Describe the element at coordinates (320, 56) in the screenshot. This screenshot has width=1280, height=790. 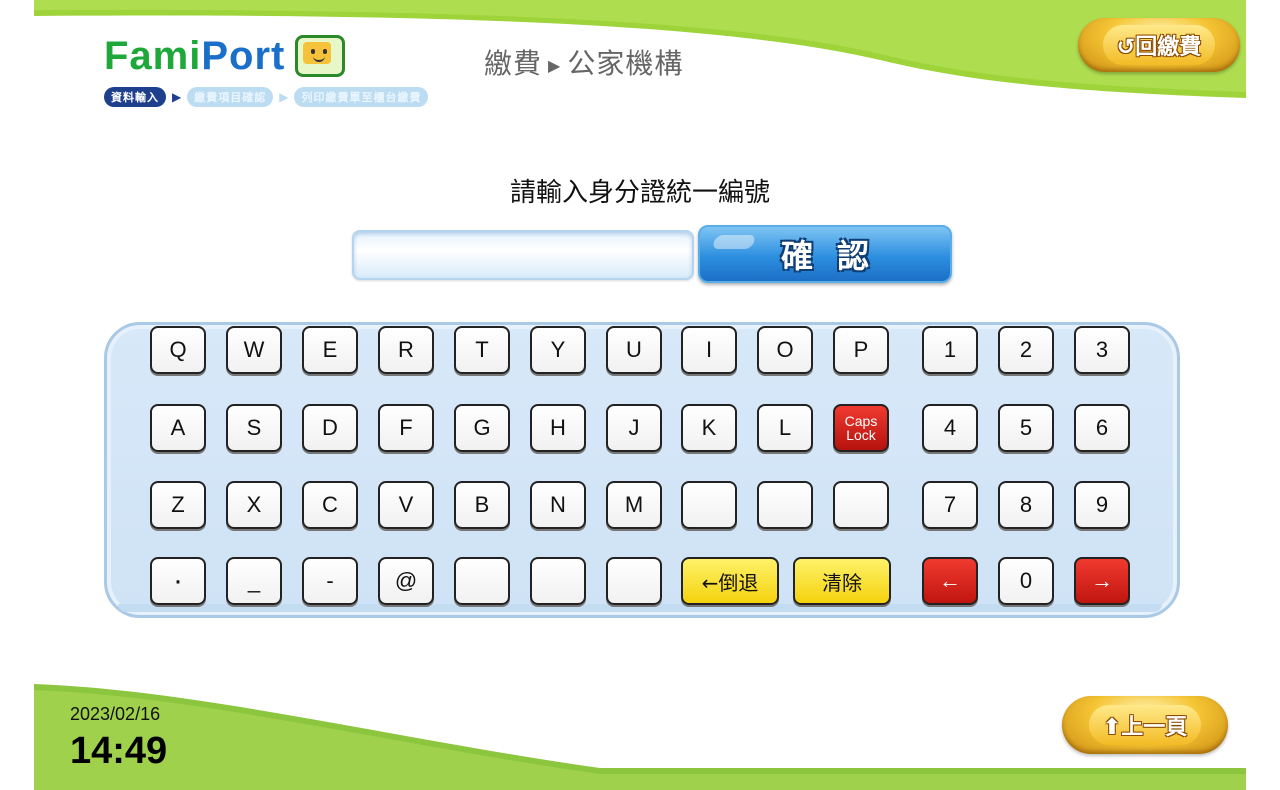
I see `mascot-icon` at that location.